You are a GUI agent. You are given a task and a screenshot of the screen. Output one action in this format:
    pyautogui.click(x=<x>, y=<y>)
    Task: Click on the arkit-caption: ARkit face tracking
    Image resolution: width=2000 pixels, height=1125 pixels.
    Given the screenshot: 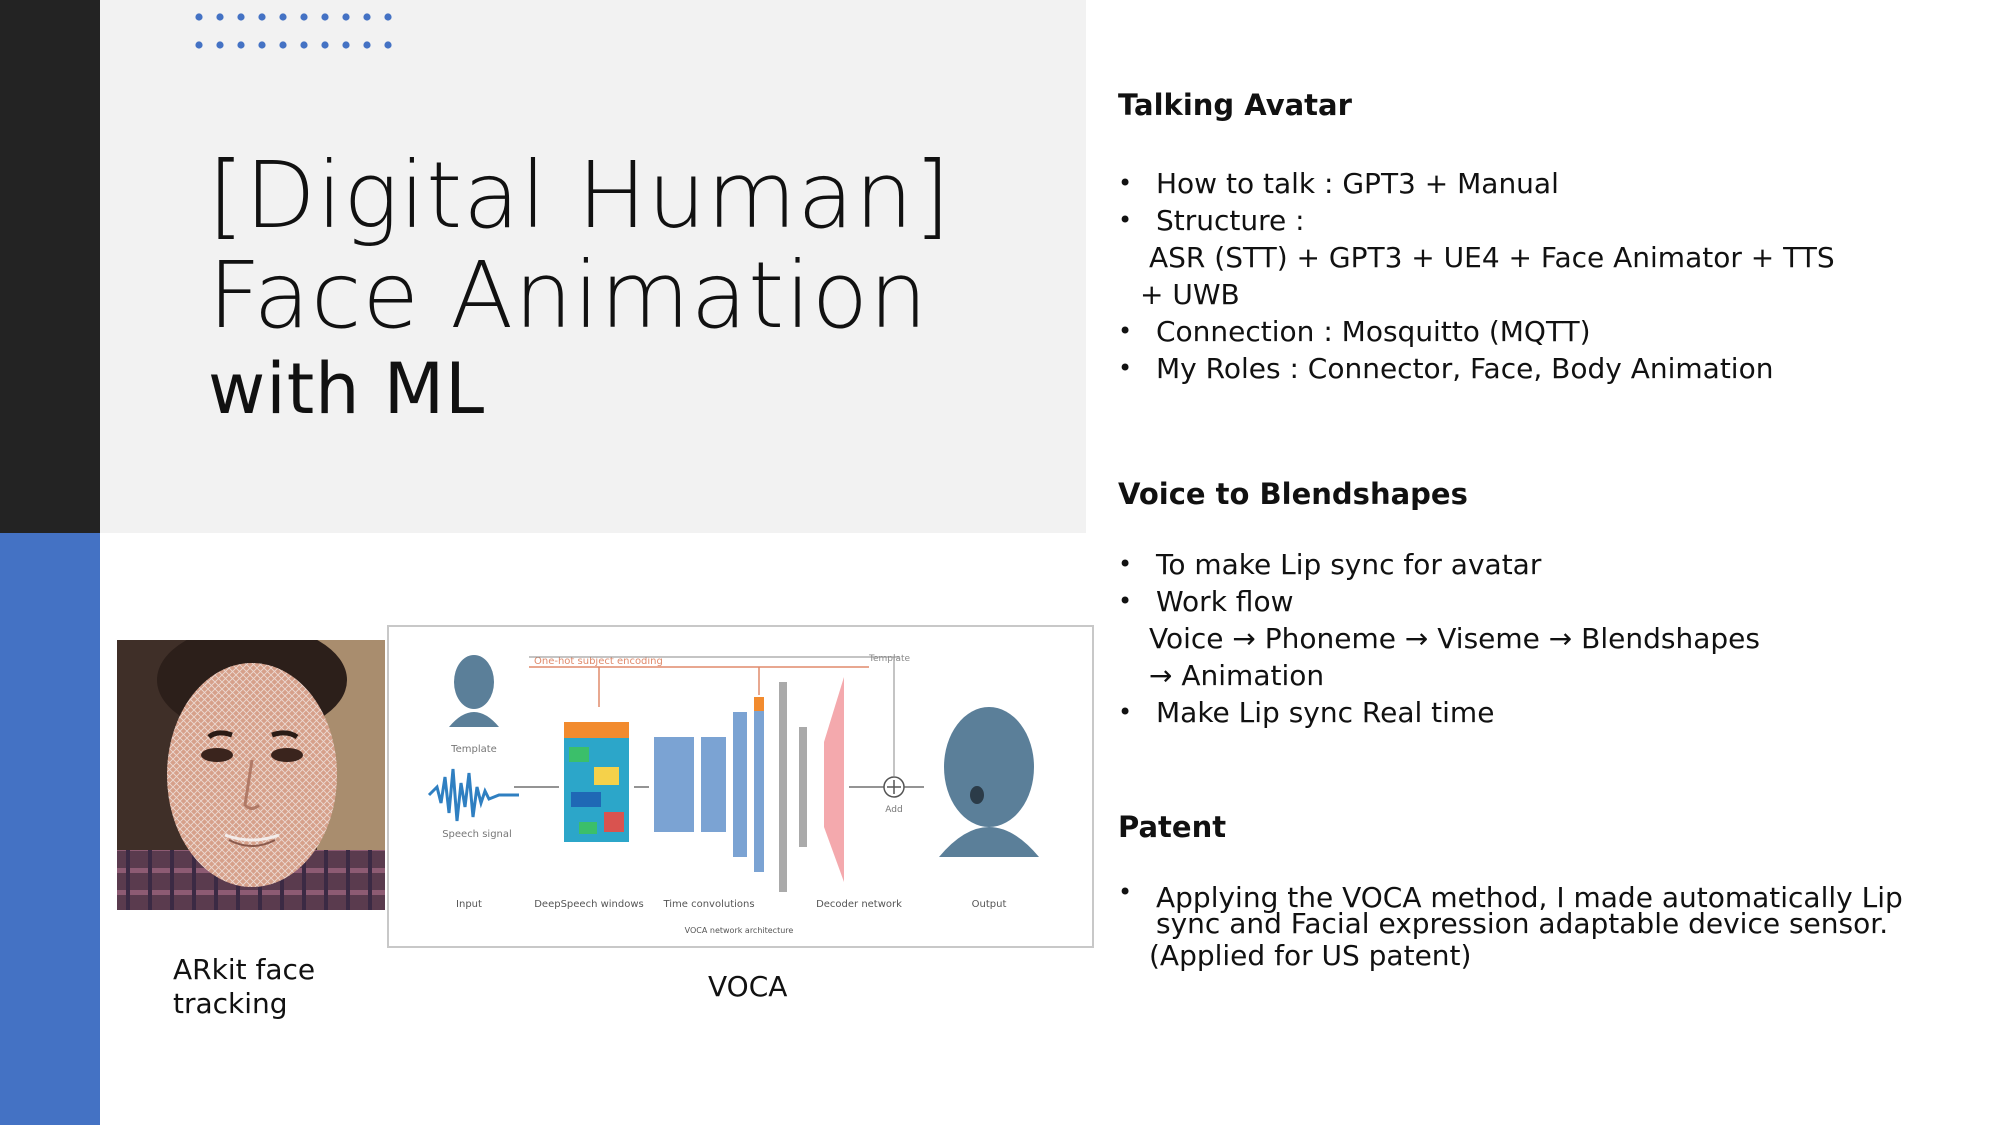 What is the action you would take?
    pyautogui.click(x=244, y=987)
    